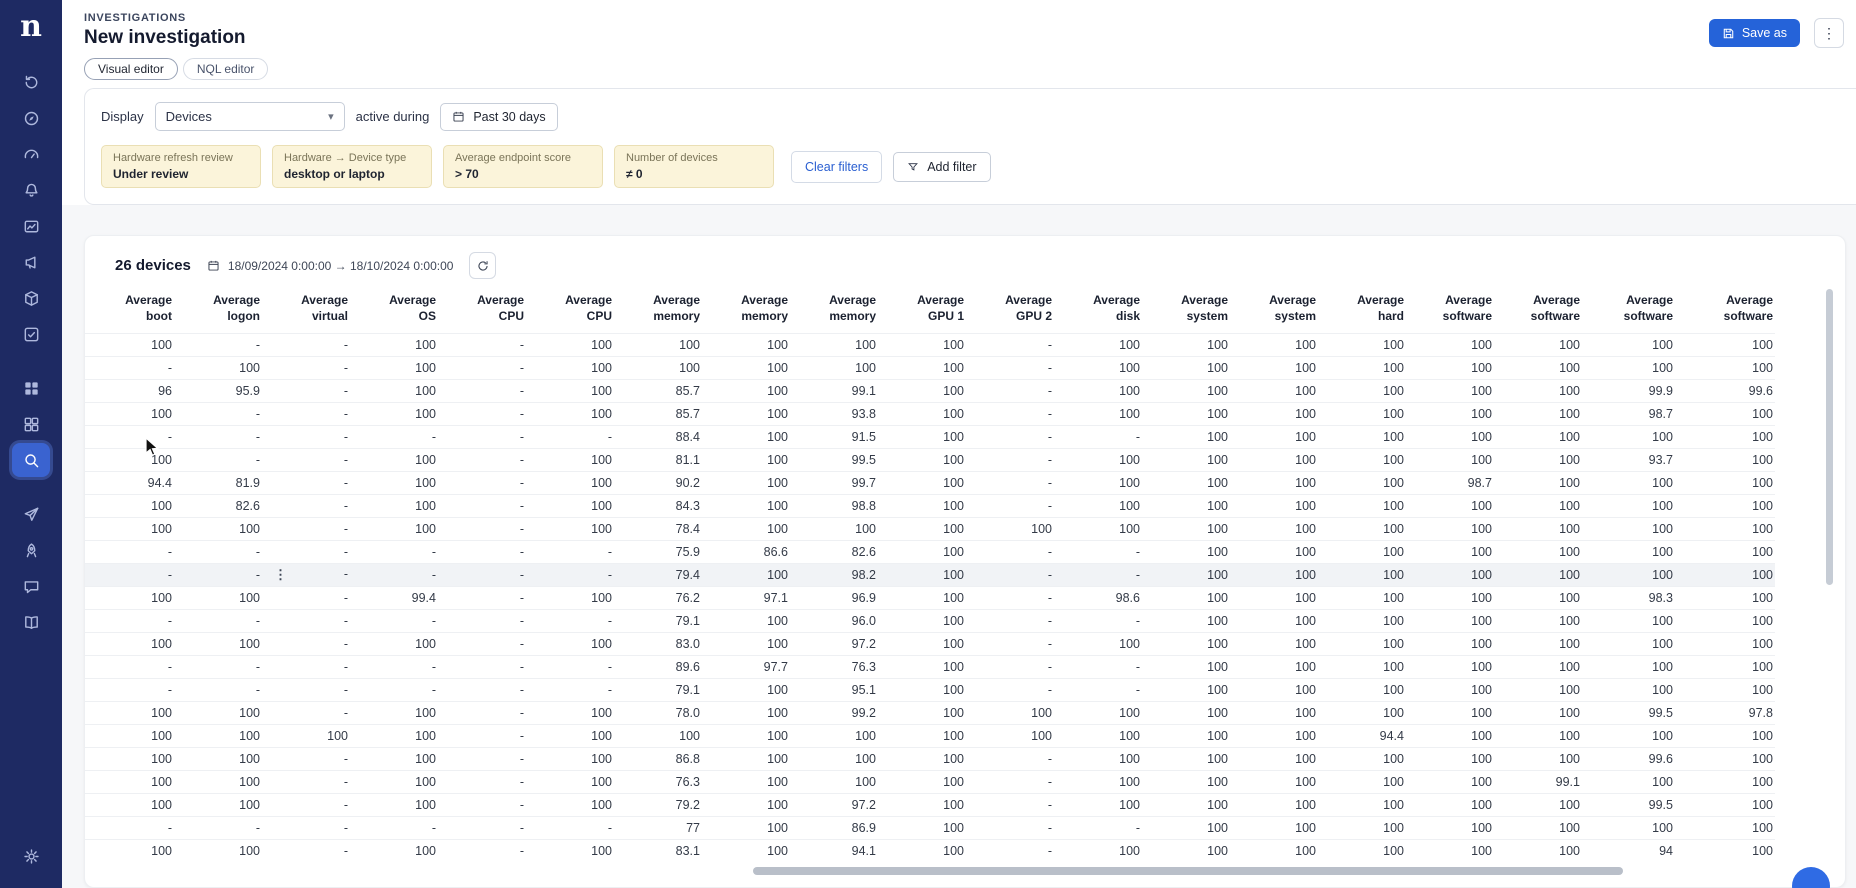 Image resolution: width=1856 pixels, height=888 pixels. I want to click on gauge-icon, so click(31, 154).